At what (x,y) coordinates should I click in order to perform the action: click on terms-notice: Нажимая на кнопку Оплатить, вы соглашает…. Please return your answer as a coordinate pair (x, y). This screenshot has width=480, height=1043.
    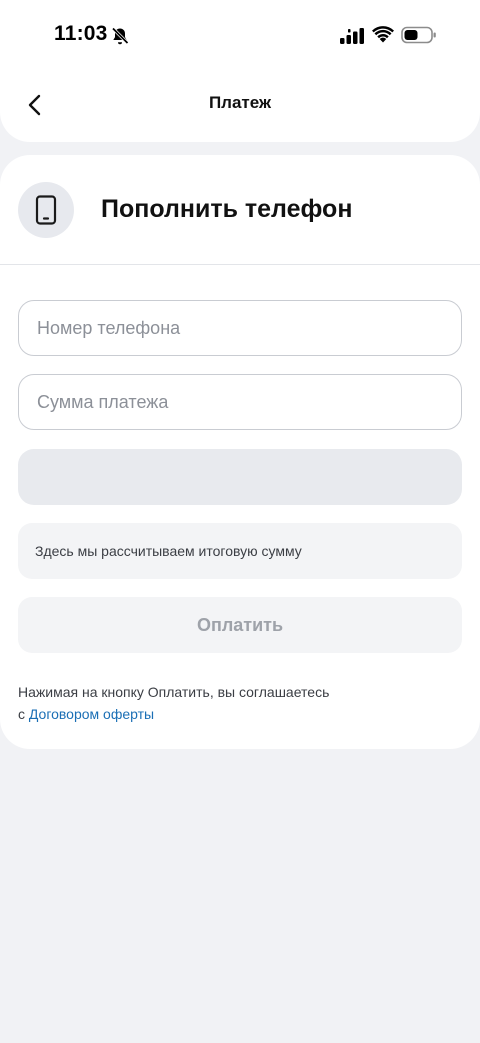
    Looking at the image, I should click on (240, 703).